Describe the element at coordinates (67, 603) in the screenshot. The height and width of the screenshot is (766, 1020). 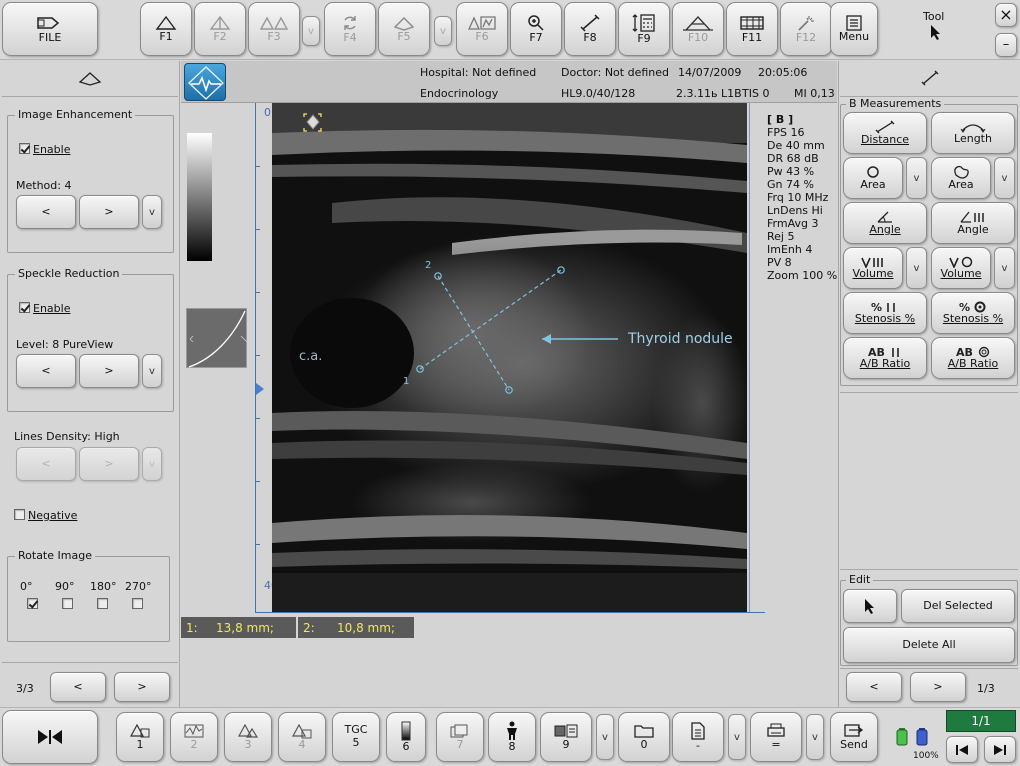
I see `rotate-90-checkbox` at that location.